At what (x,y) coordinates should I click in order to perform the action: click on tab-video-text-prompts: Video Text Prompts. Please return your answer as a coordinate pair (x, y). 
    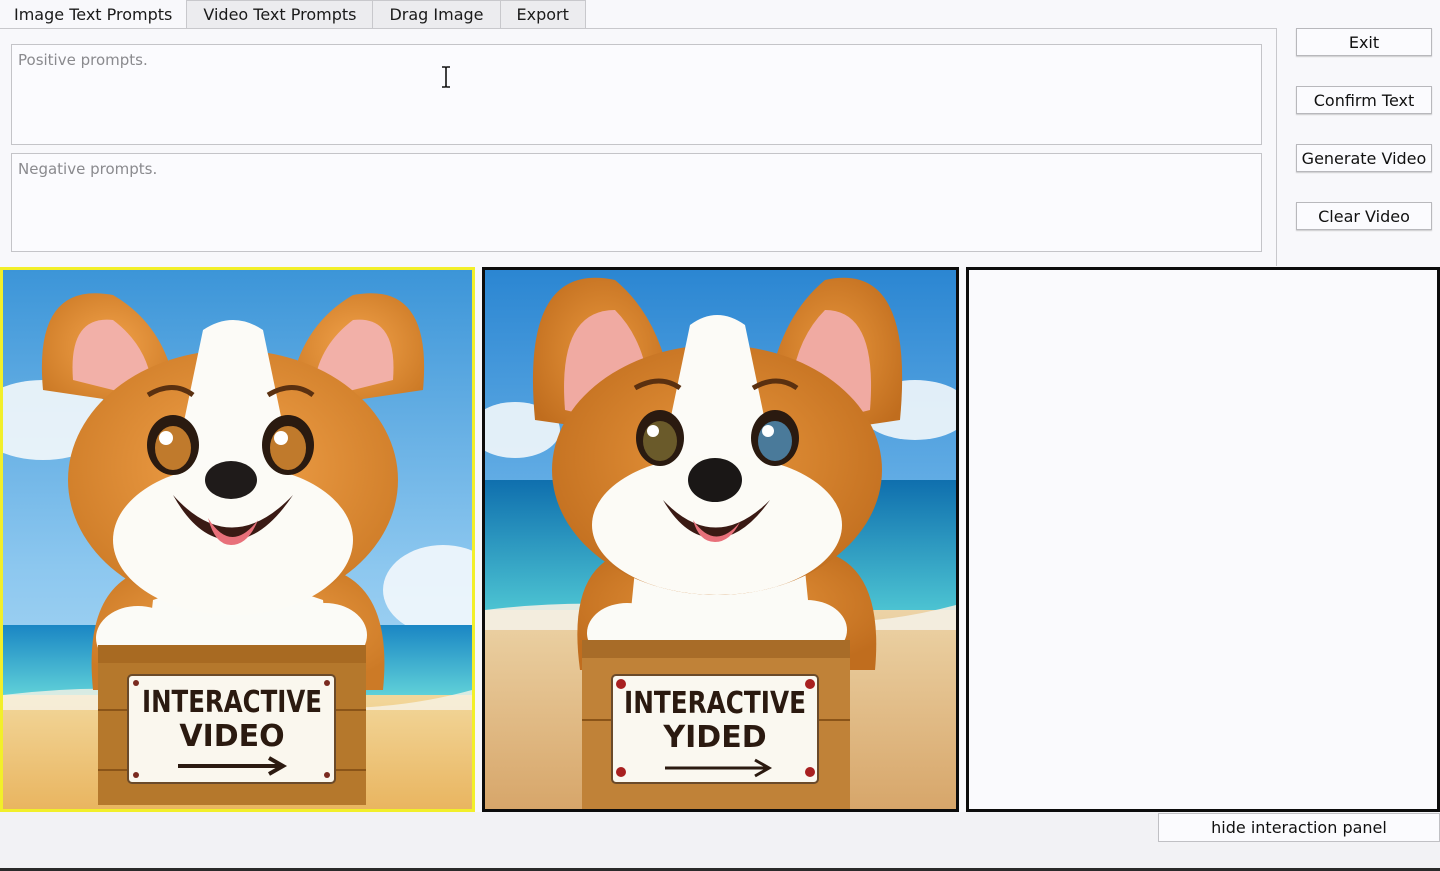
    Looking at the image, I should click on (280, 14).